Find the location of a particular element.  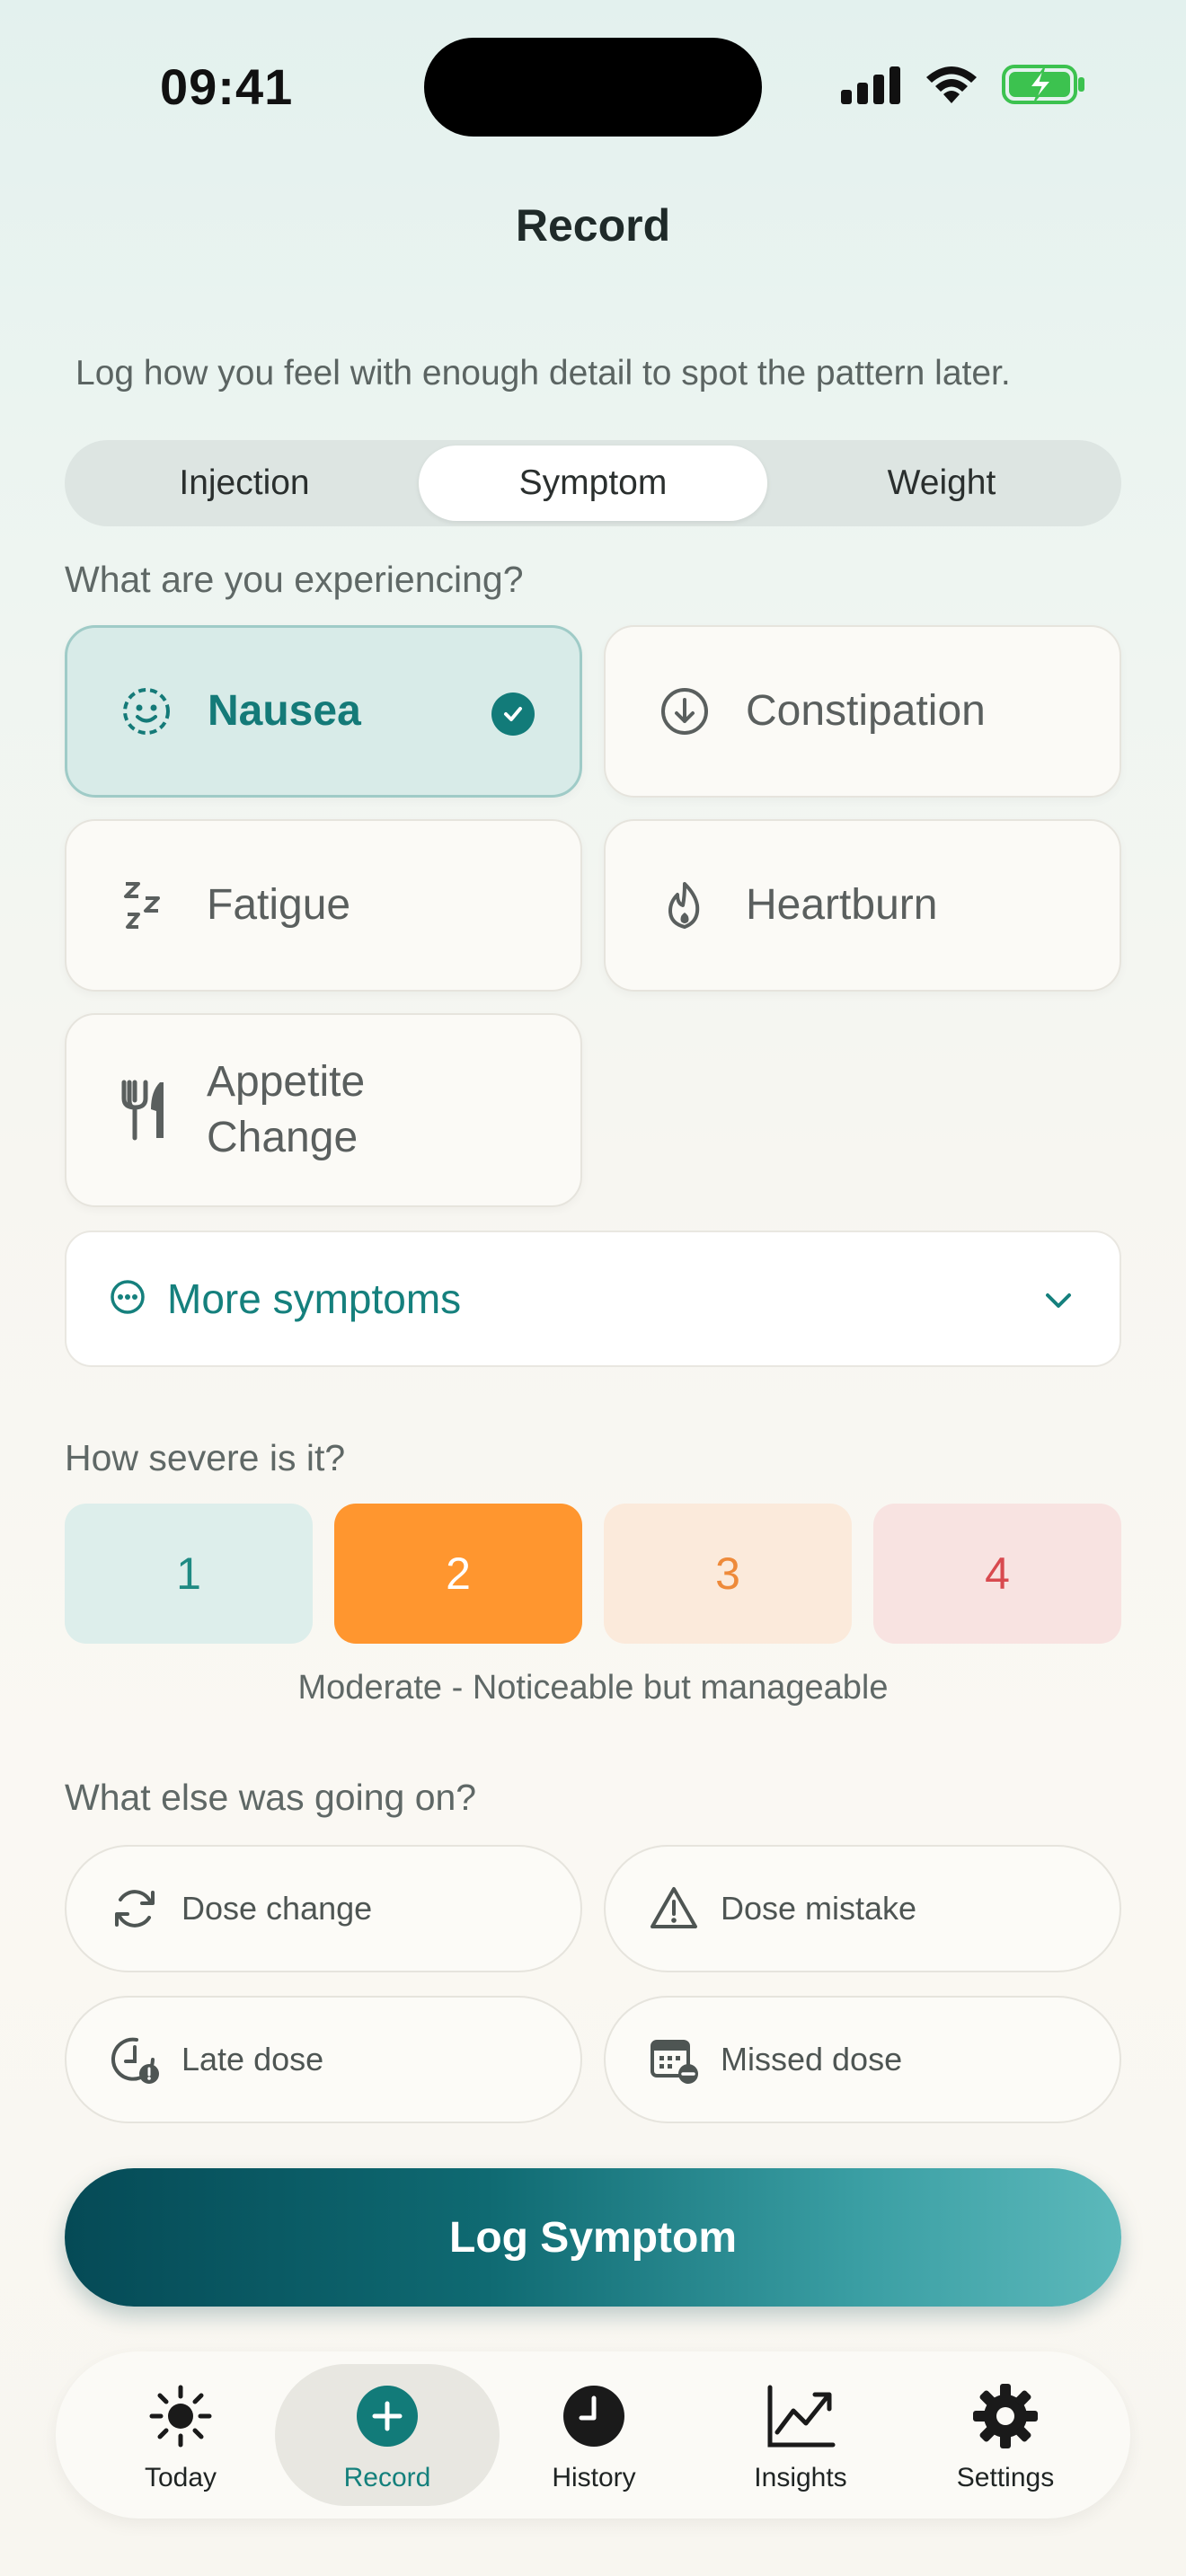

clock-icon is located at coordinates (593, 2416).